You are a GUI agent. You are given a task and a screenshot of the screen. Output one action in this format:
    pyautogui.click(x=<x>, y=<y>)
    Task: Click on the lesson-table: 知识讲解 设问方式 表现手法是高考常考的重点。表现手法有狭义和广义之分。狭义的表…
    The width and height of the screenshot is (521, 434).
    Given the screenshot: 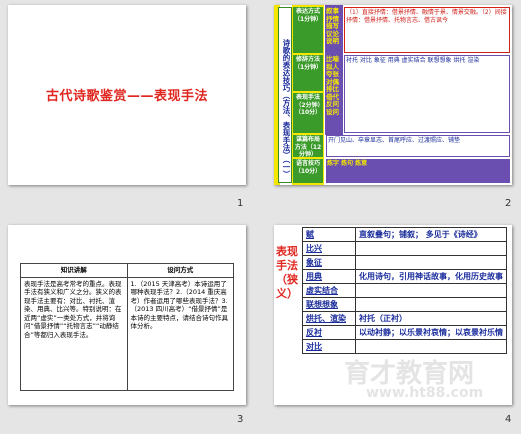 What is the action you would take?
    pyautogui.click(x=127, y=327)
    